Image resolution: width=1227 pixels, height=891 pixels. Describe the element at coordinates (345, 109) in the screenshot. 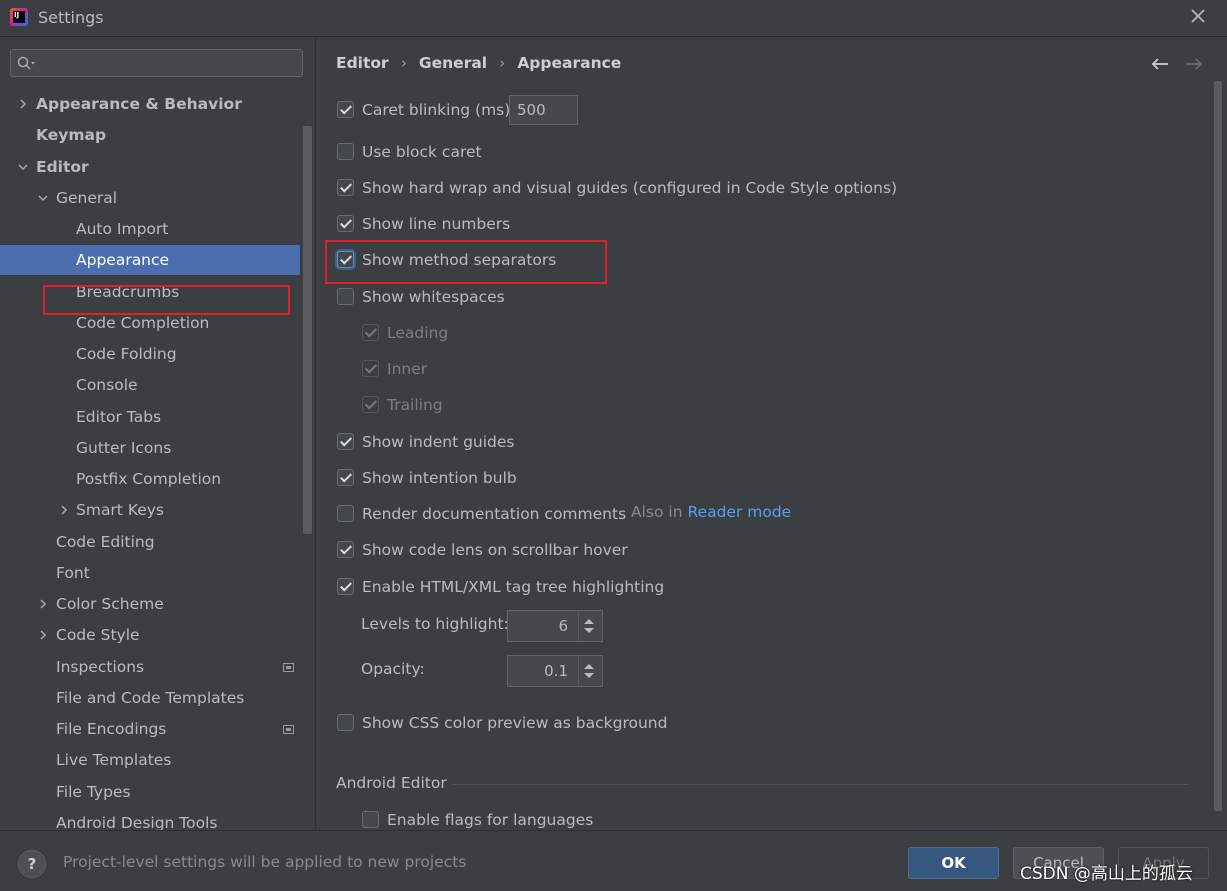

I see `caret-blinking-checkbox` at that location.